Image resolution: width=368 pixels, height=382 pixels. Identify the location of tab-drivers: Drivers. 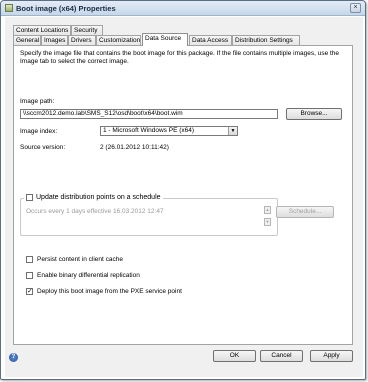
(82, 40).